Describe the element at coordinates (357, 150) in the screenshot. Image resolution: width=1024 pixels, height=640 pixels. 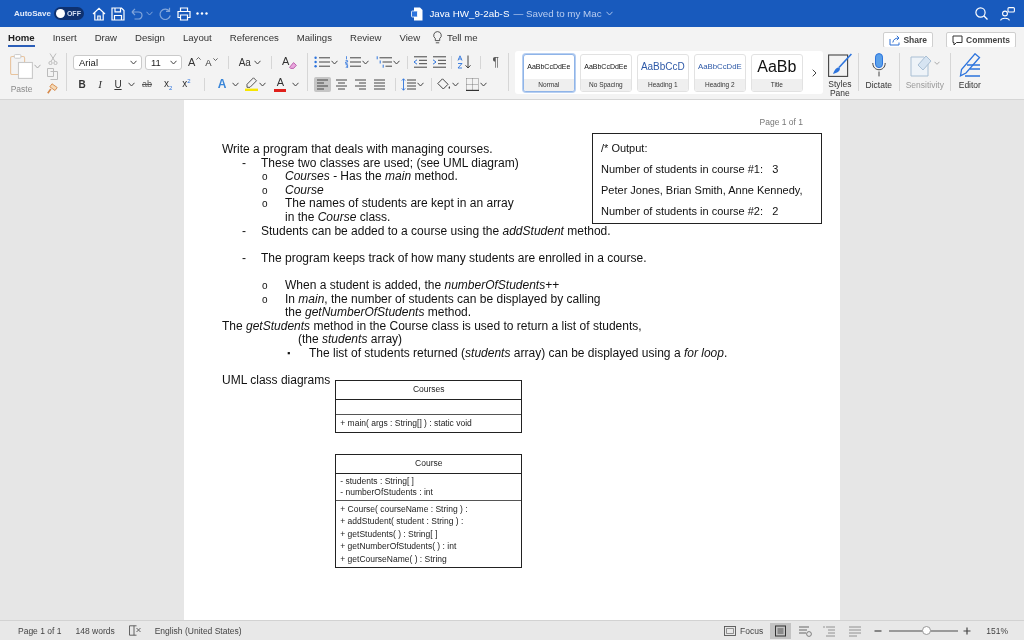
I see `paragraph-text: Write a program that deals with managing courses.` at that location.